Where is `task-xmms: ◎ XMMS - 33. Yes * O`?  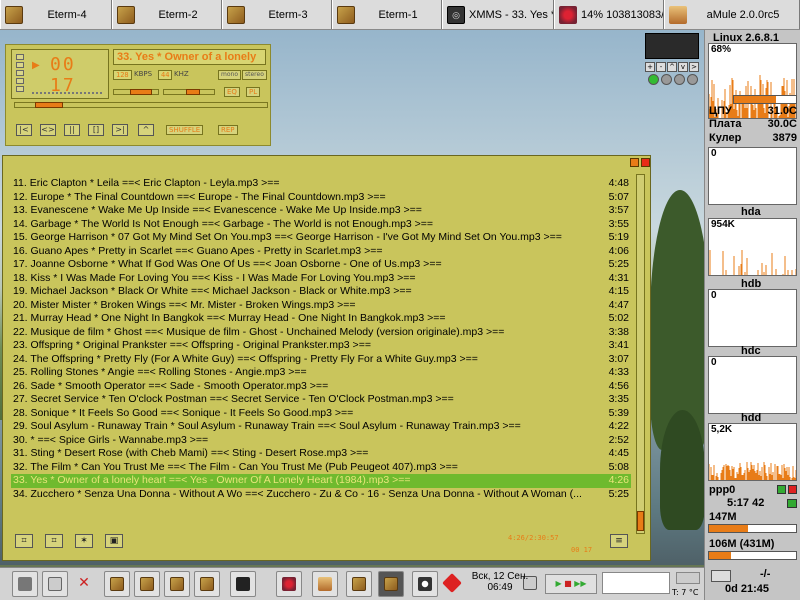 task-xmms: ◎ XMMS - 33. Yes * O is located at coordinates (498, 14).